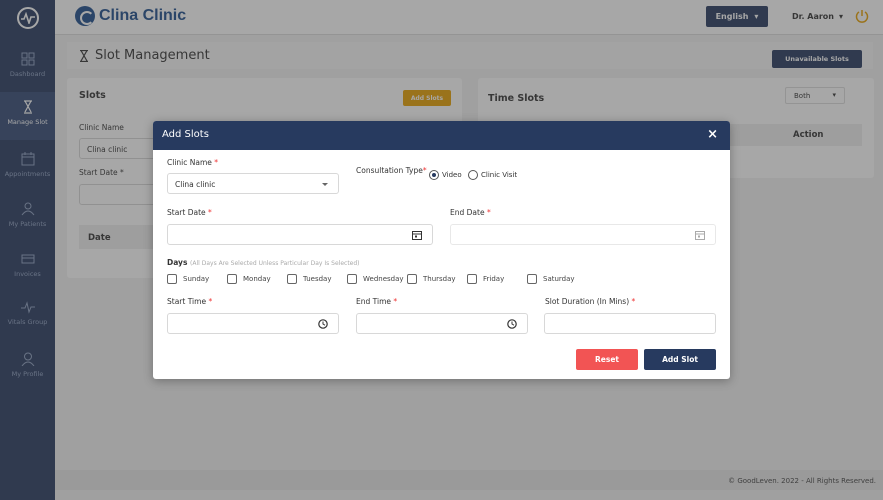 This screenshot has height=500, width=883. I want to click on day-checkbox-sunday, so click(172, 279).